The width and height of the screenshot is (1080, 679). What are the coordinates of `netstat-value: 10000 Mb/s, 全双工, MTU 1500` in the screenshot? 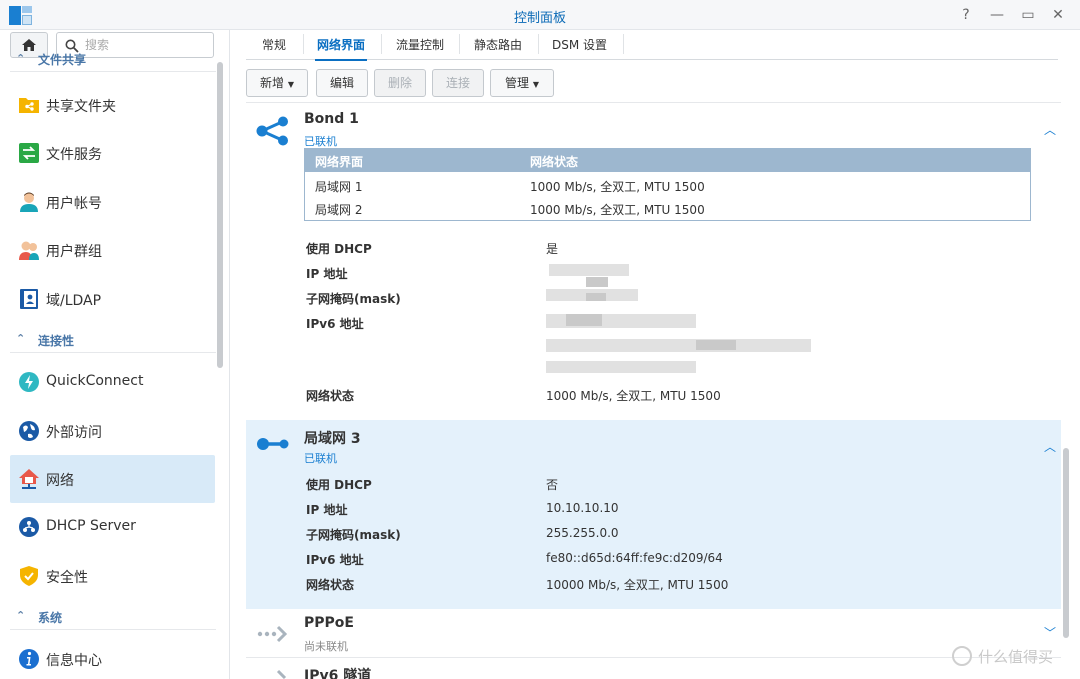 It's located at (637, 585).